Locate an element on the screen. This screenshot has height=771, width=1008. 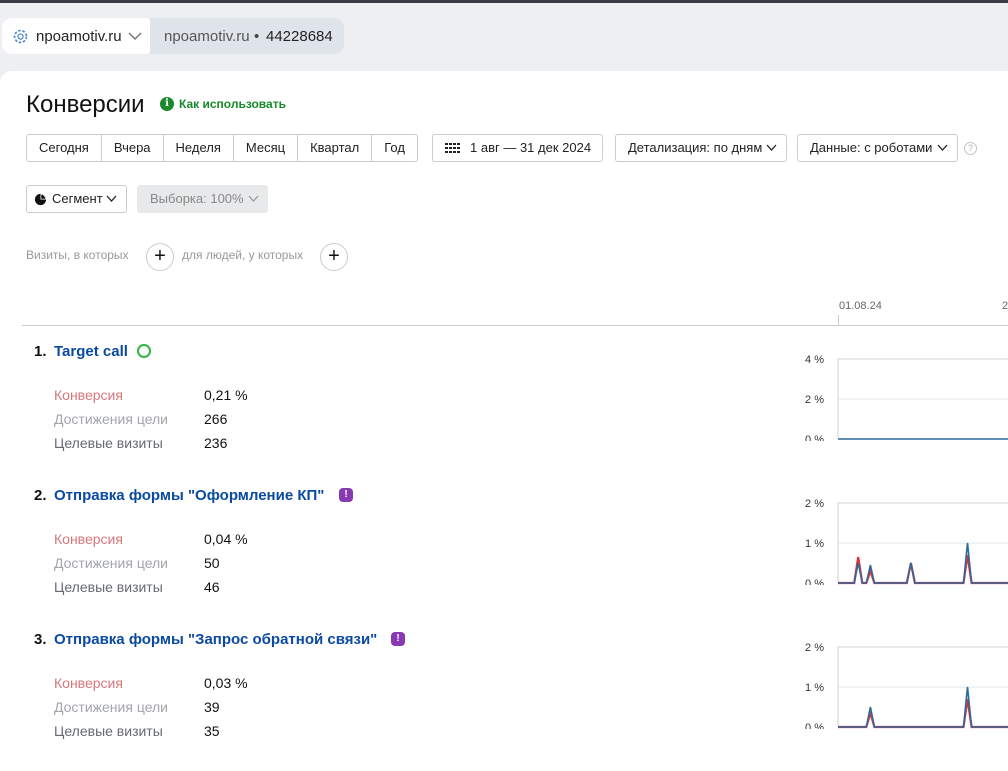
detail-dropdown: Детализация: по дням is located at coordinates (701, 148).